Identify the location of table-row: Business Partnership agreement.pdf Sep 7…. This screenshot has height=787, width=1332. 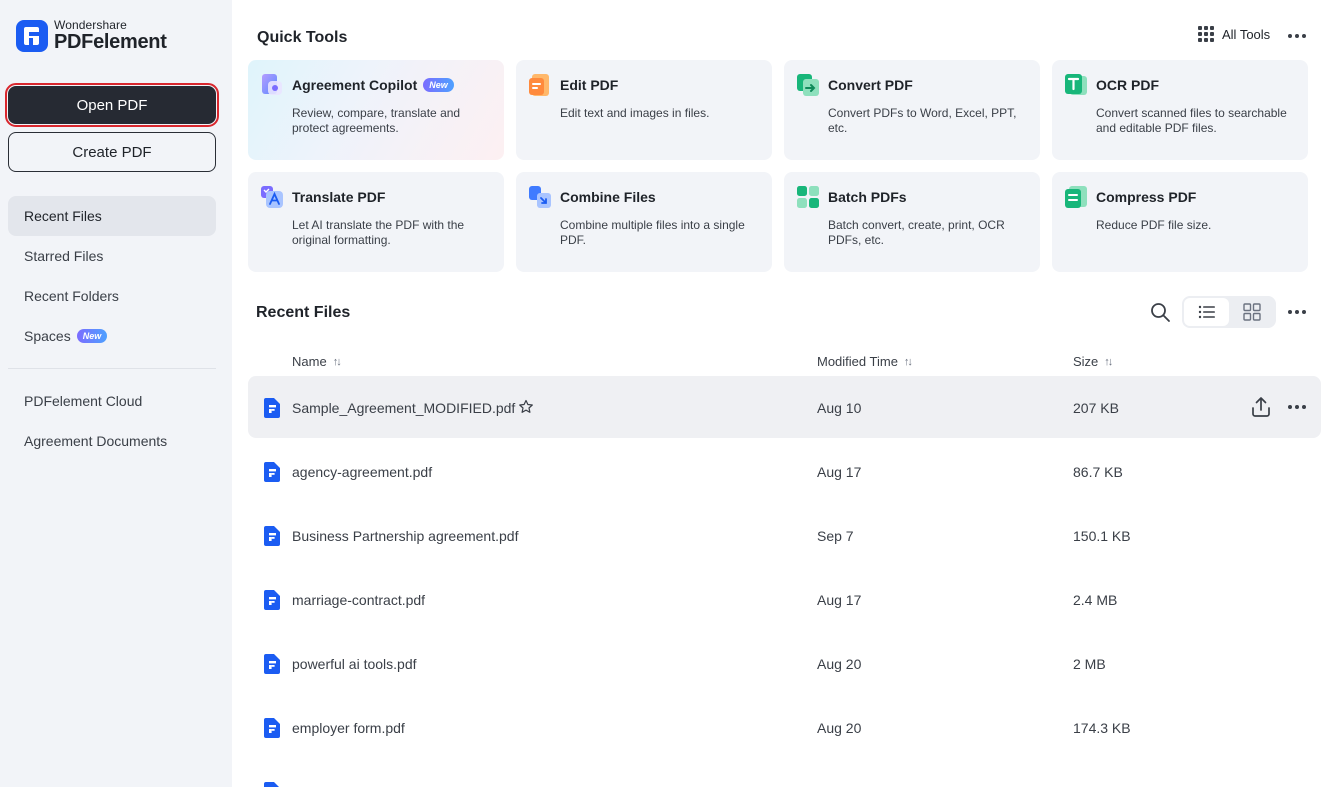
(784, 536).